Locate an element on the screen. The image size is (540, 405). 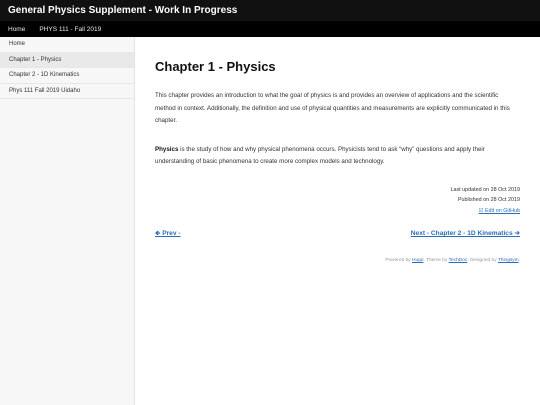
prev-label: Prev - is located at coordinates (170, 234).